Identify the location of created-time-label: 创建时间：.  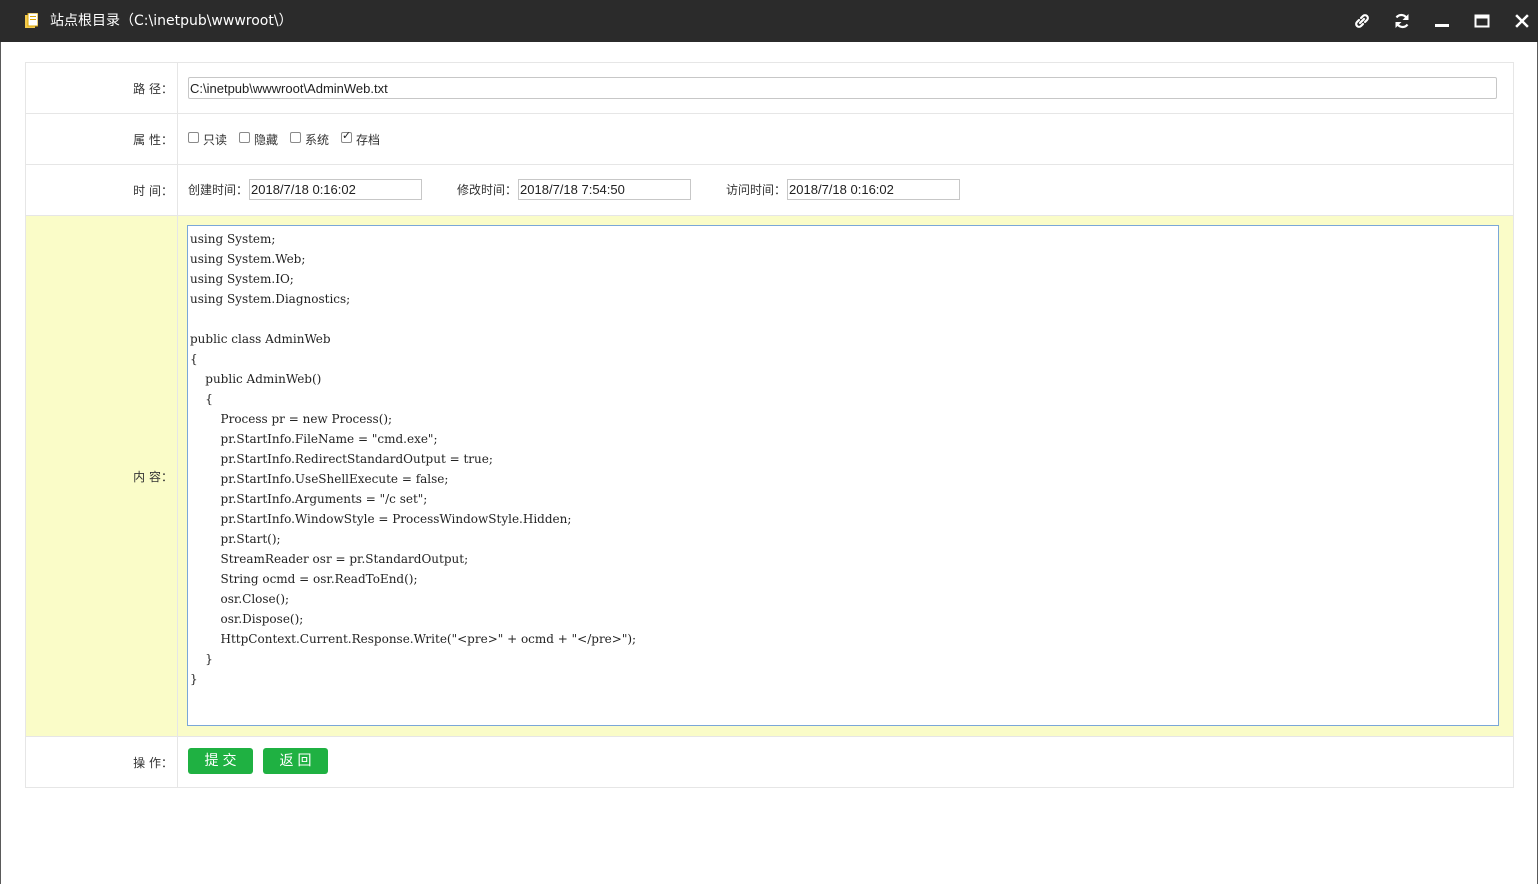
(218, 190).